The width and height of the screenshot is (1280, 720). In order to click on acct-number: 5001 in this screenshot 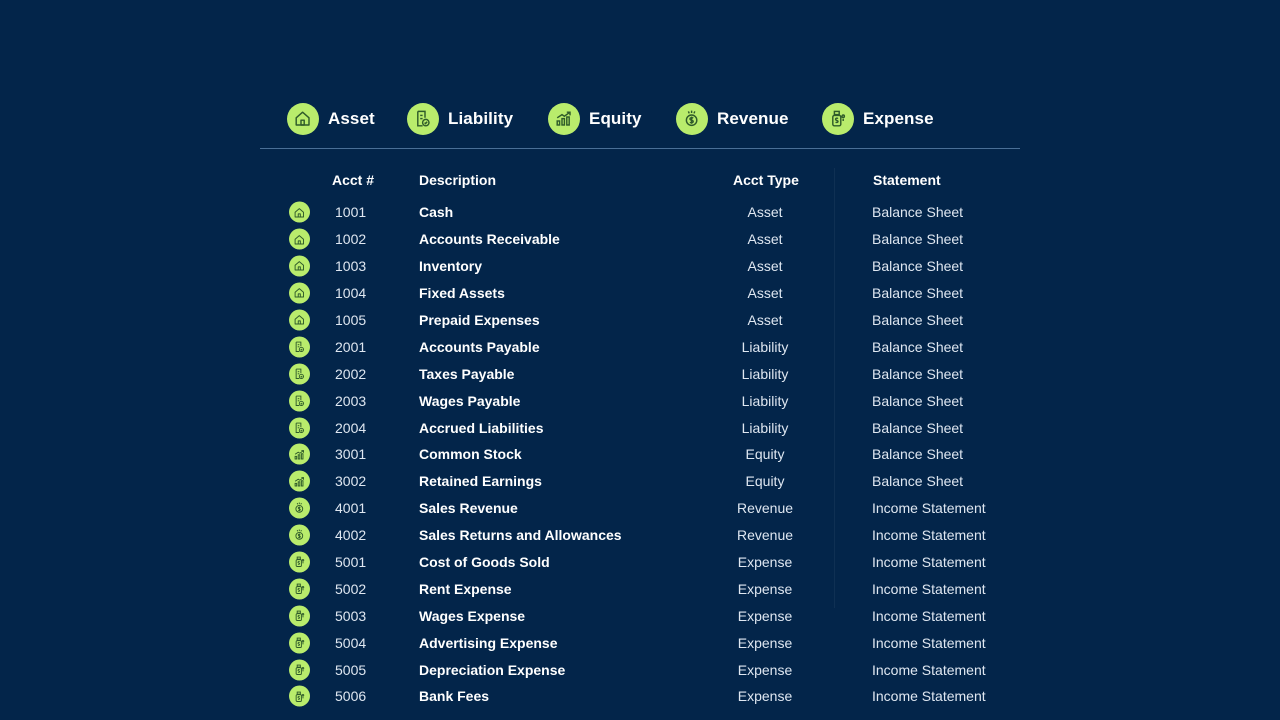, I will do `click(351, 562)`.